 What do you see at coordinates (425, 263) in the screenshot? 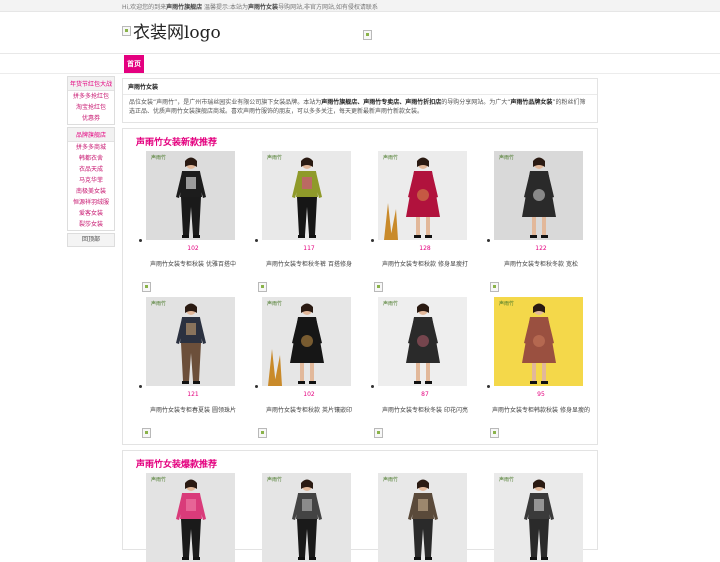
I see `product-title-link: 声雨竹女装专柜秋款 修身显瘦打` at bounding box center [425, 263].